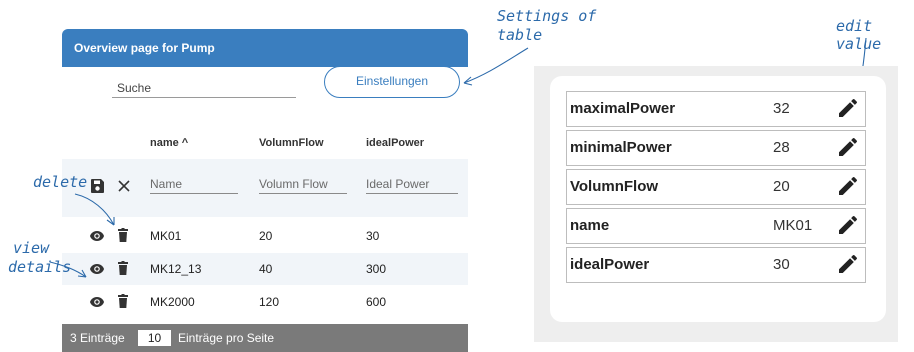  Describe the element at coordinates (610, 264) in the screenshot. I see `property-name: idealPower` at that location.